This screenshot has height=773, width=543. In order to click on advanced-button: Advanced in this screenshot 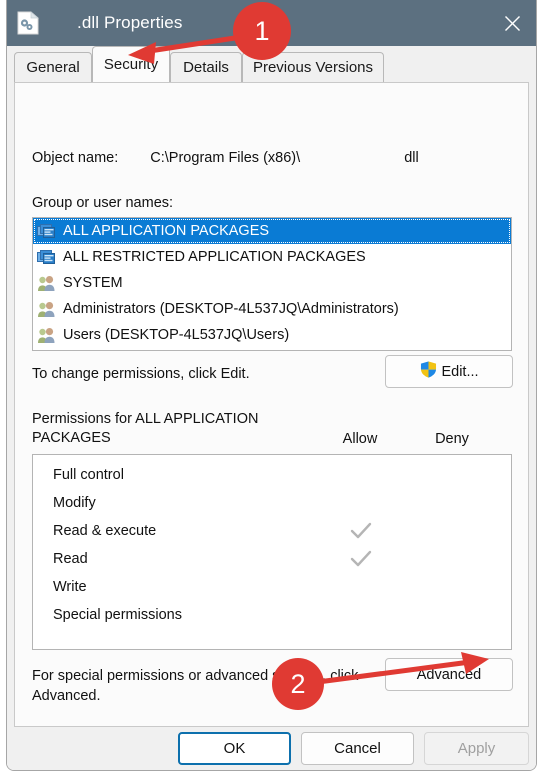, I will do `click(449, 674)`.